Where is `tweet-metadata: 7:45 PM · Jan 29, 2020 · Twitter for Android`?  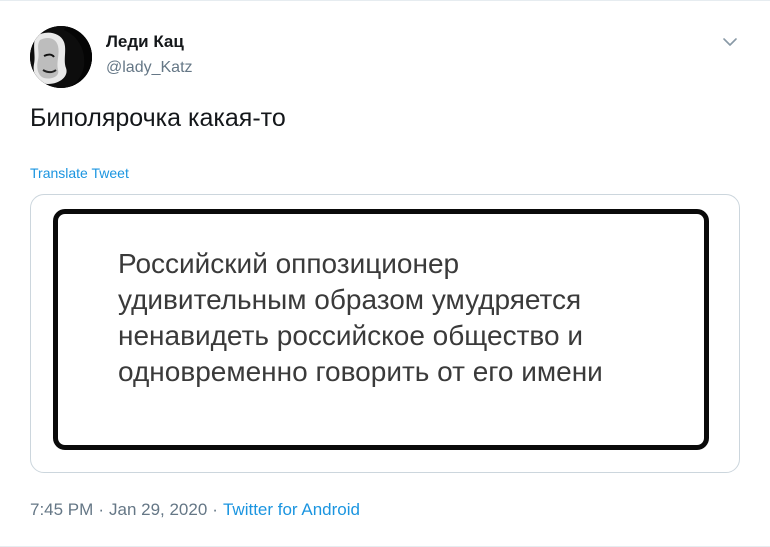
tweet-metadata: 7:45 PM · Jan 29, 2020 · Twitter for Android is located at coordinates (195, 510).